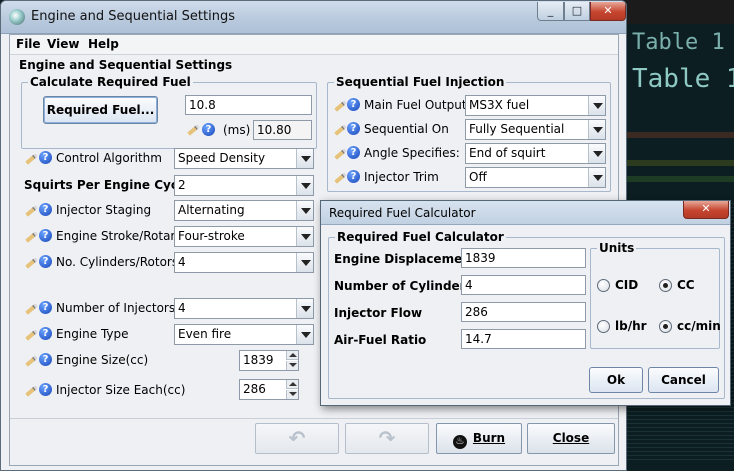 This screenshot has height=471, width=734. Describe the element at coordinates (121, 390) in the screenshot. I see `injector-size-label: Injector Size Each(cc)` at that location.